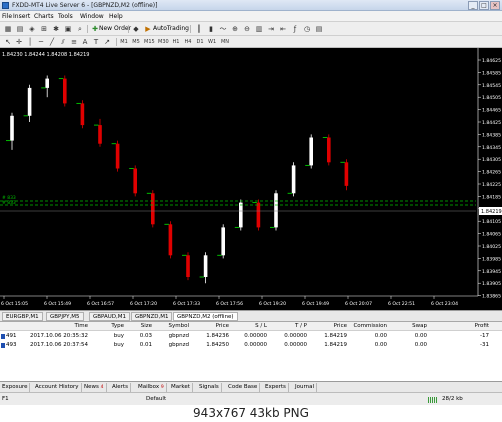 The height and width of the screenshot is (422, 502). What do you see at coordinates (148, 29) in the screenshot?
I see `autotrading-icon: ▶` at bounding box center [148, 29].